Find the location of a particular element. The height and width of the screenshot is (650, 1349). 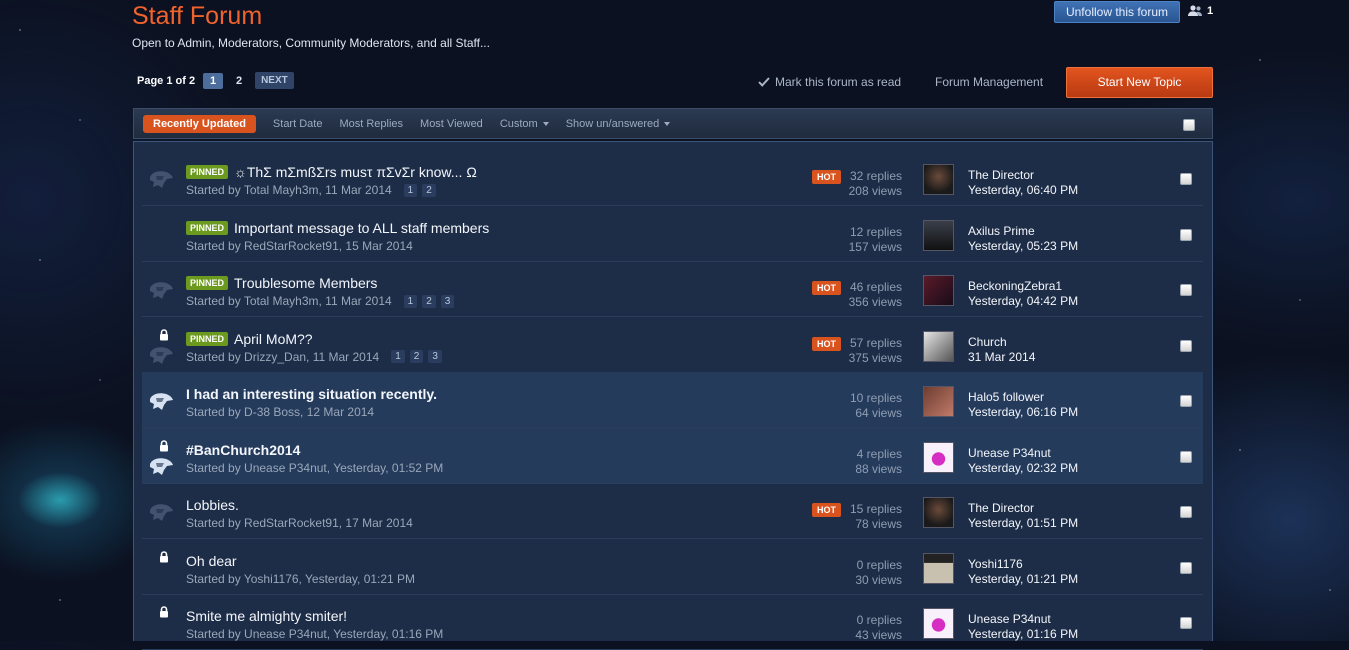

topic-title-link: #BanChurch2014 is located at coordinates (243, 450).